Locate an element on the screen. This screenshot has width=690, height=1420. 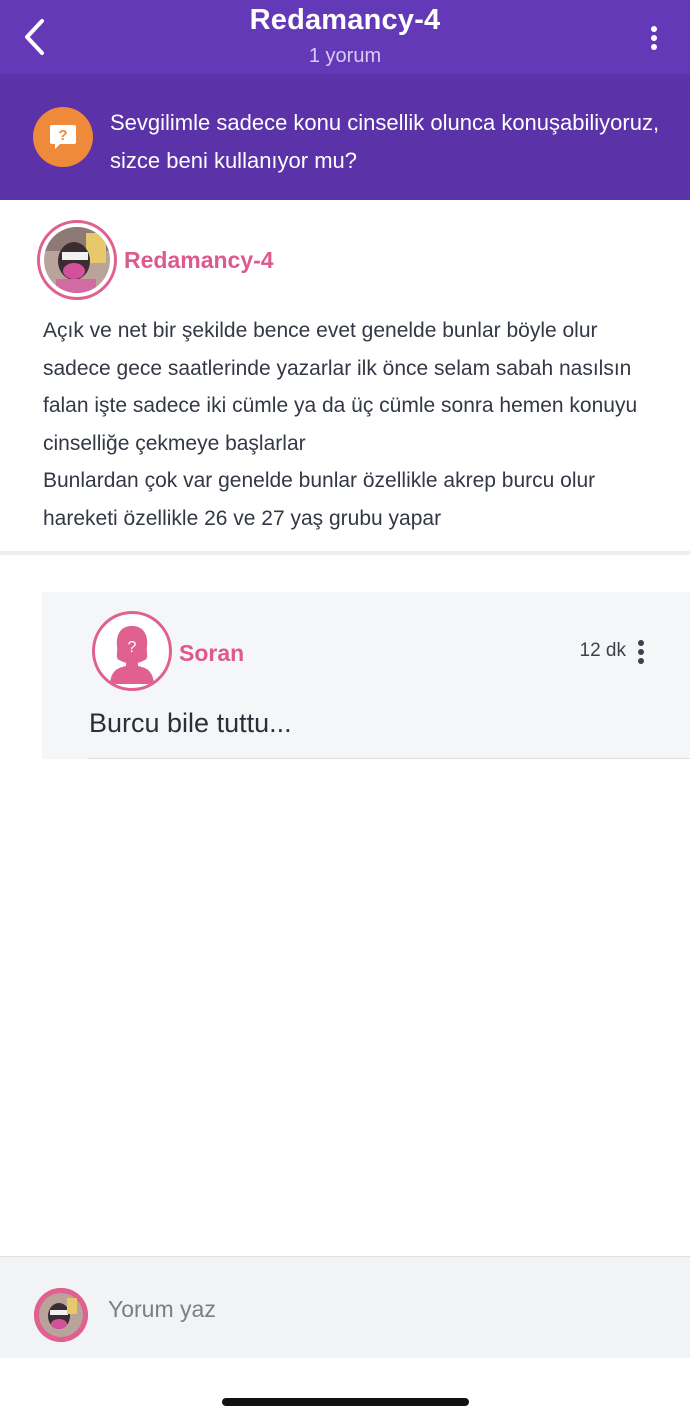
answer-author-avatar is located at coordinates (77, 260).